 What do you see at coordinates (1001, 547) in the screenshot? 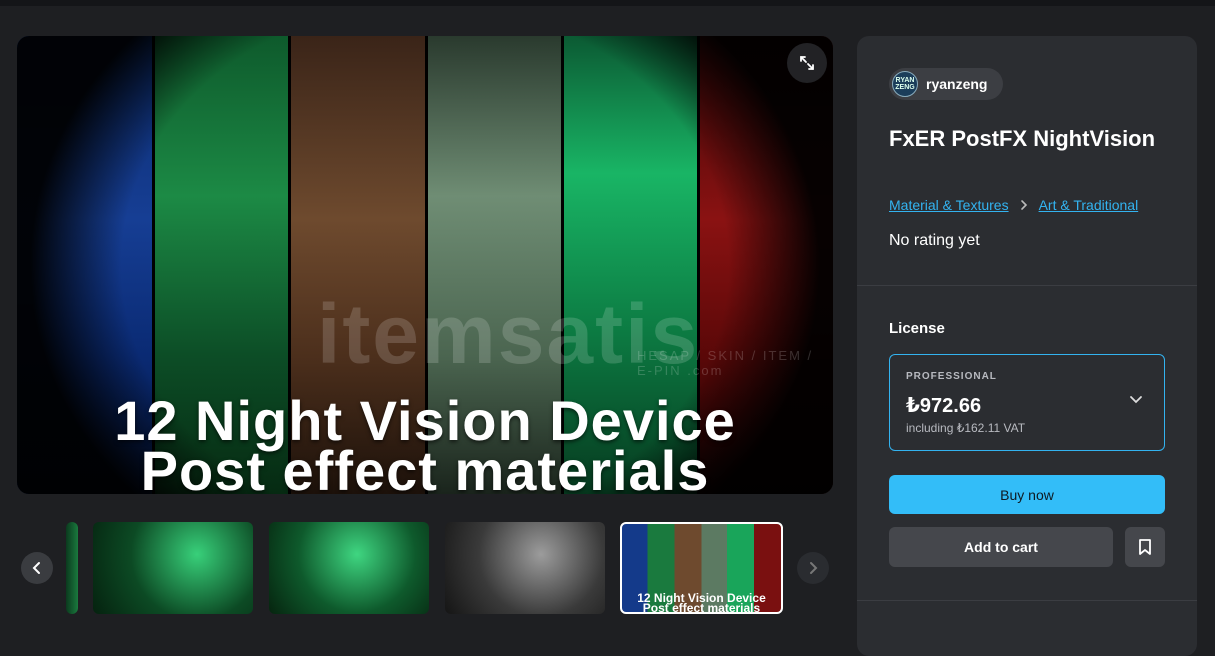
I see `add-to-cart-button: Add to cart` at bounding box center [1001, 547].